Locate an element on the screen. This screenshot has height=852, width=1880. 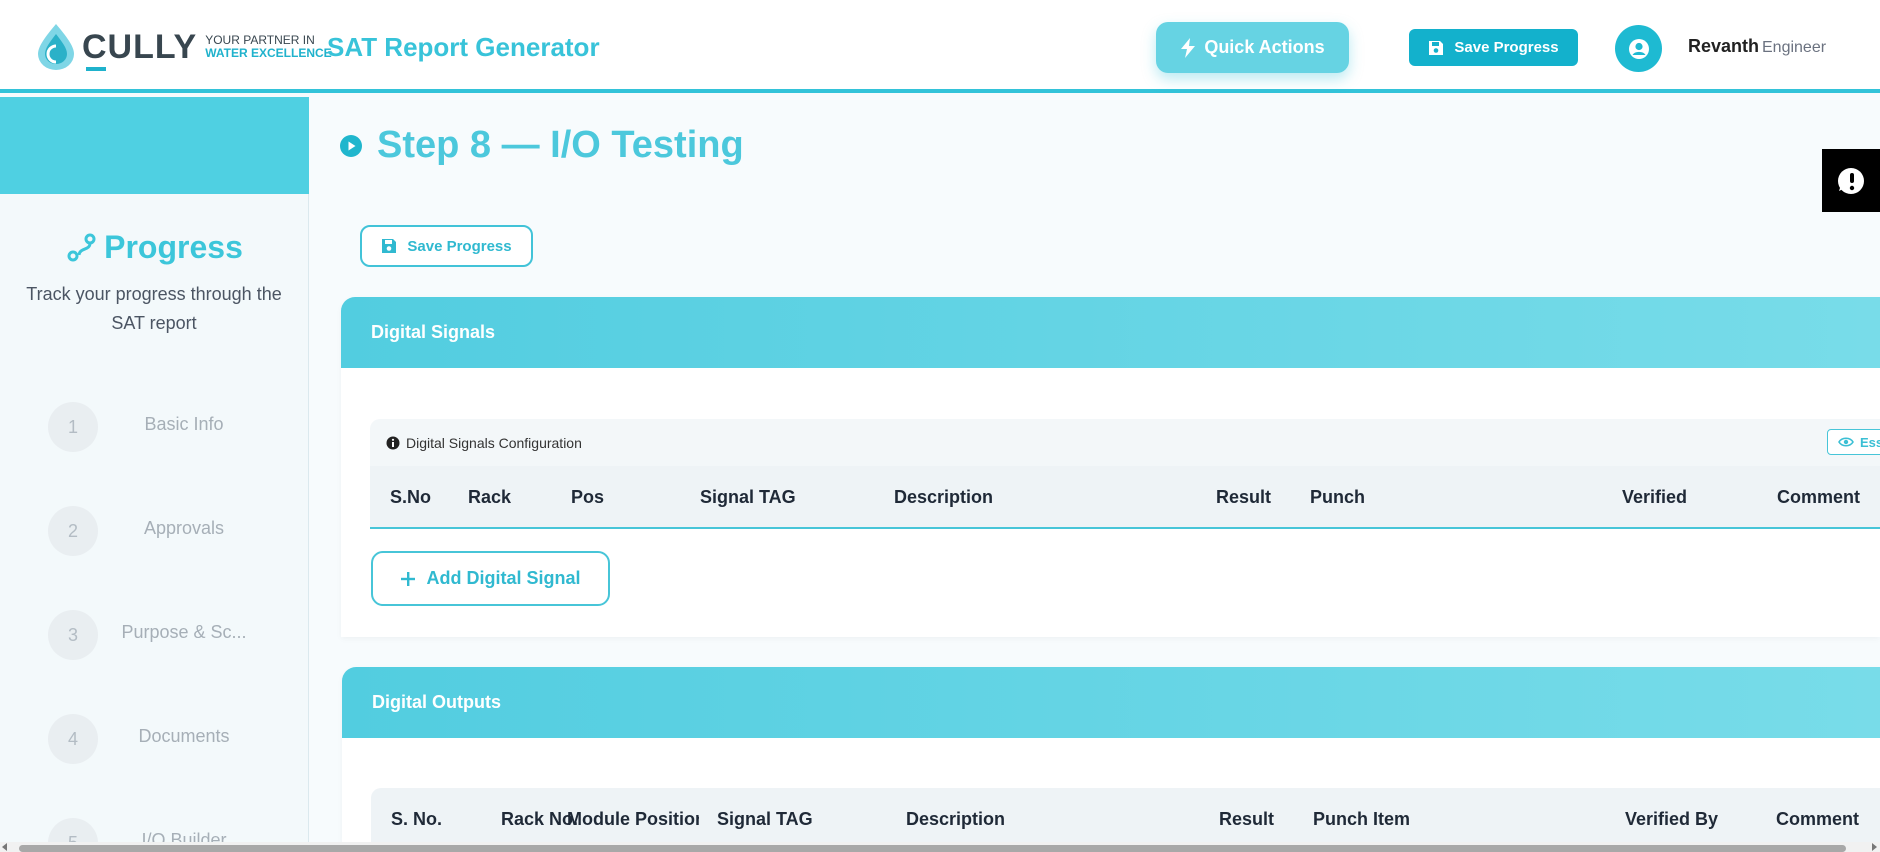
col-pos: Pos is located at coordinates (587, 497).